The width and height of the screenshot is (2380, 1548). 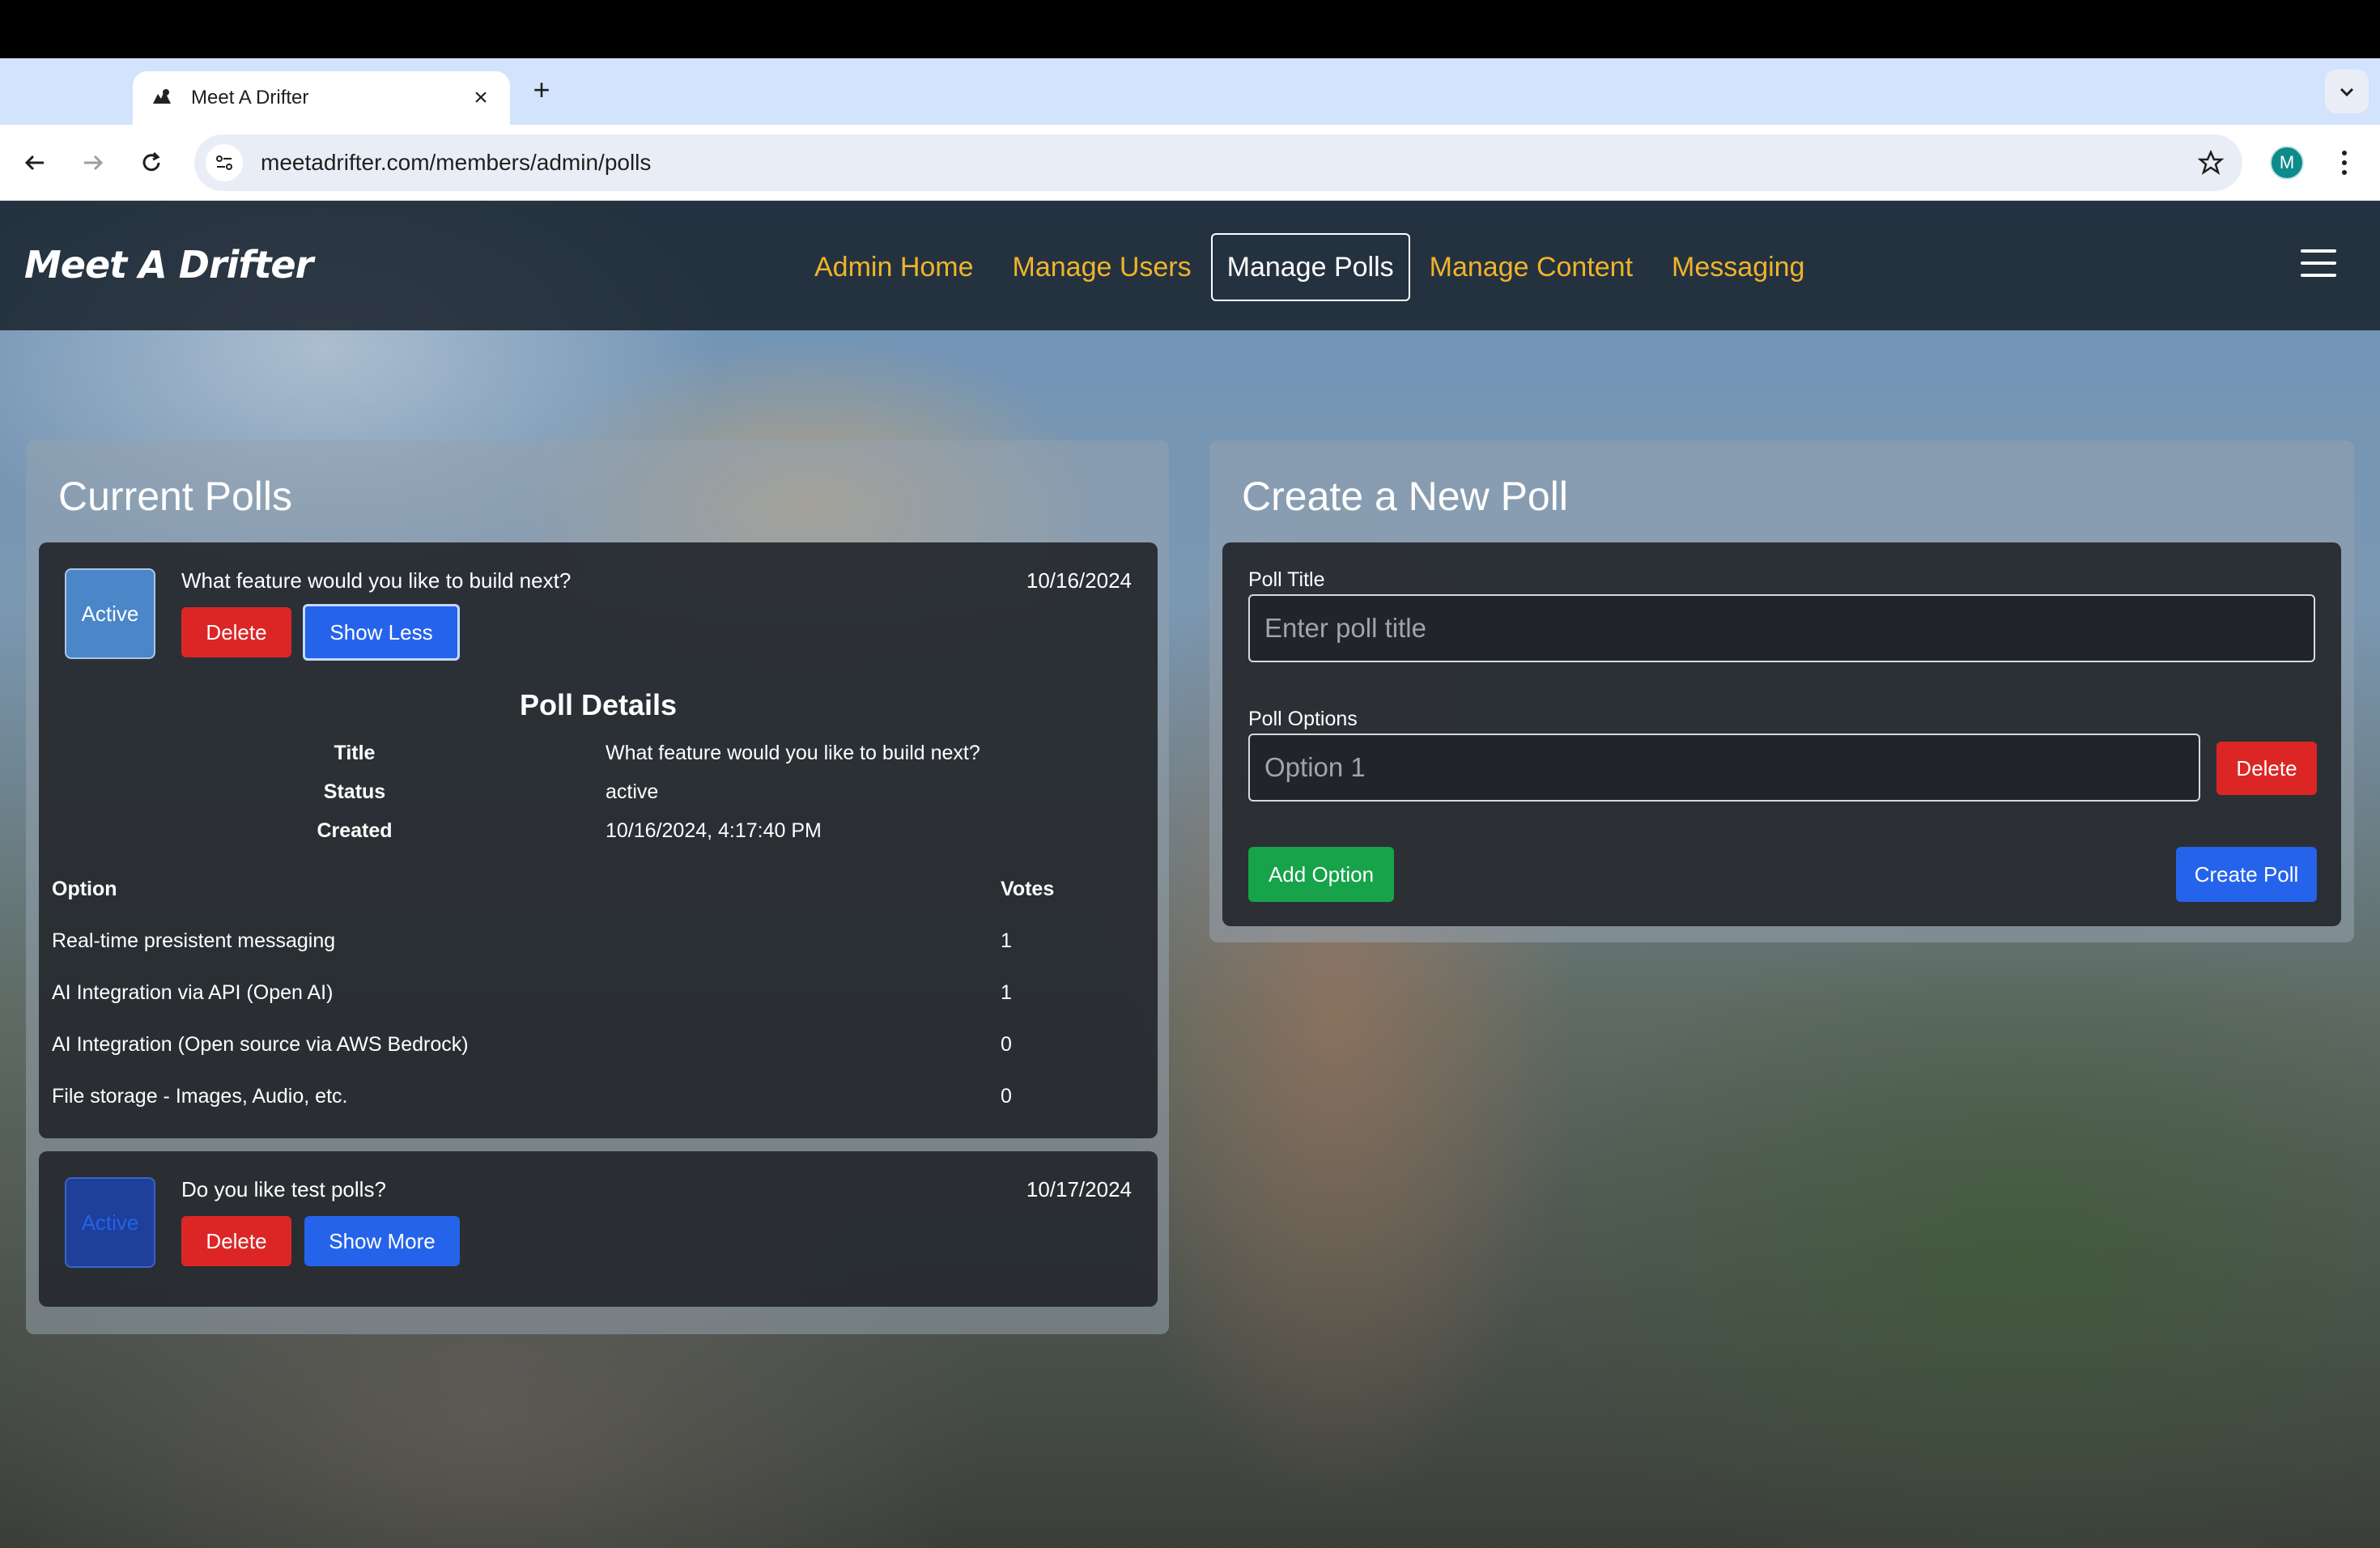 I want to click on new-tab-icon: +, so click(x=542, y=89).